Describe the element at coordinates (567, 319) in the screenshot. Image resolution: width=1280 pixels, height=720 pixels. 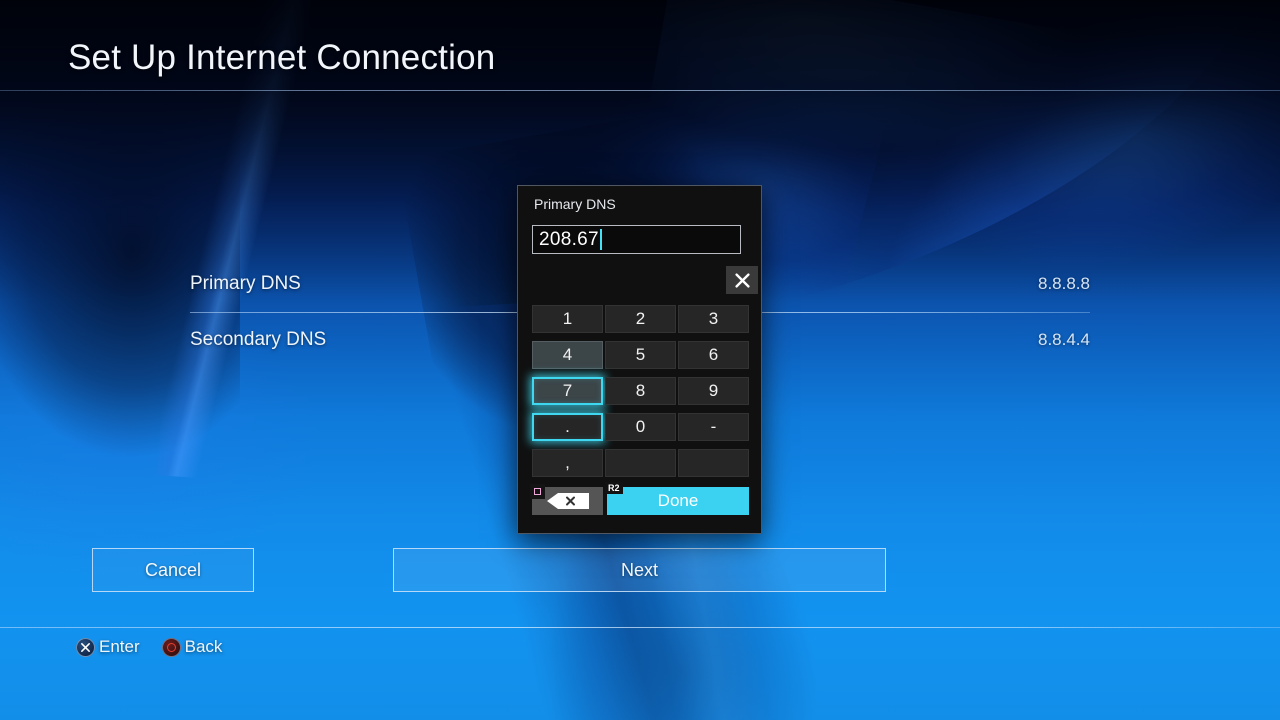
I see `key-1: 1` at that location.